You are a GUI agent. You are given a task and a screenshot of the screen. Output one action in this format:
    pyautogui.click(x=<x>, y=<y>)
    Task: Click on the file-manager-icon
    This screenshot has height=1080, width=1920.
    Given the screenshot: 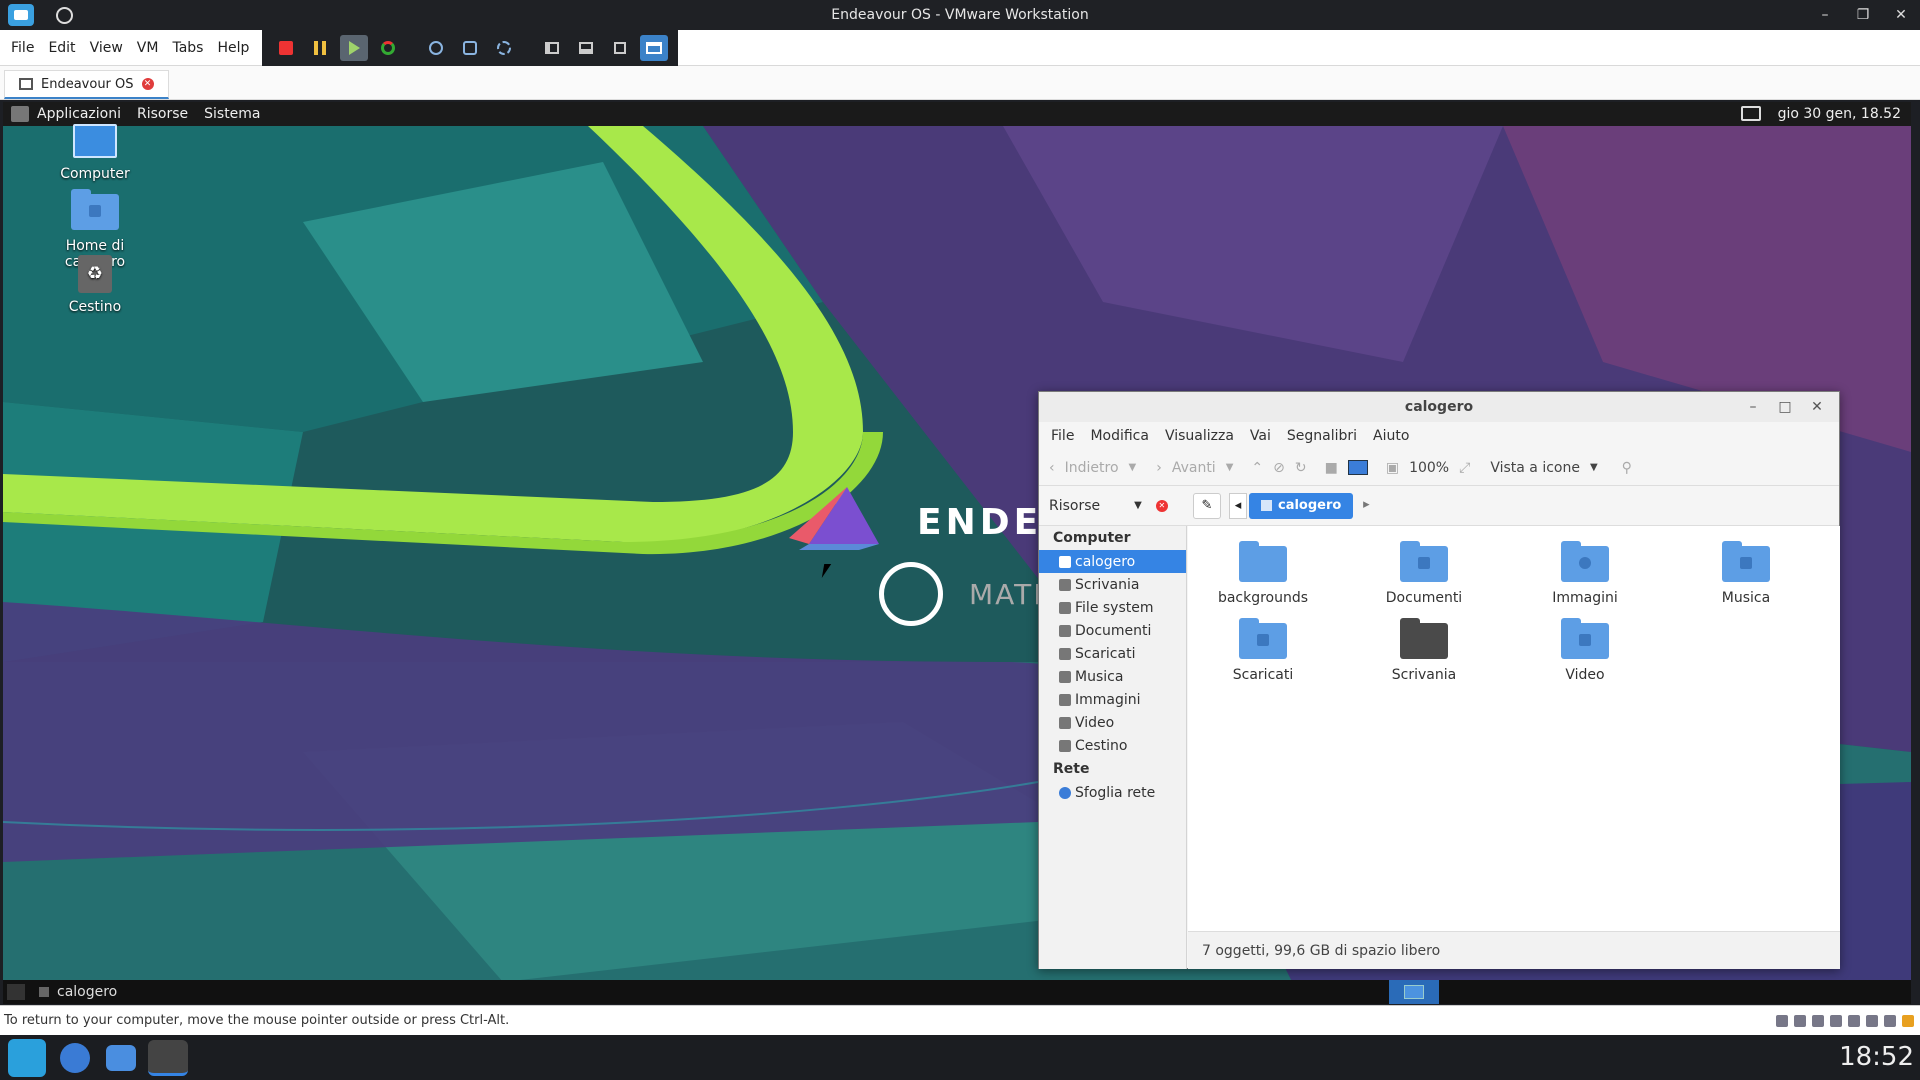 What is the action you would take?
    pyautogui.click(x=121, y=1057)
    